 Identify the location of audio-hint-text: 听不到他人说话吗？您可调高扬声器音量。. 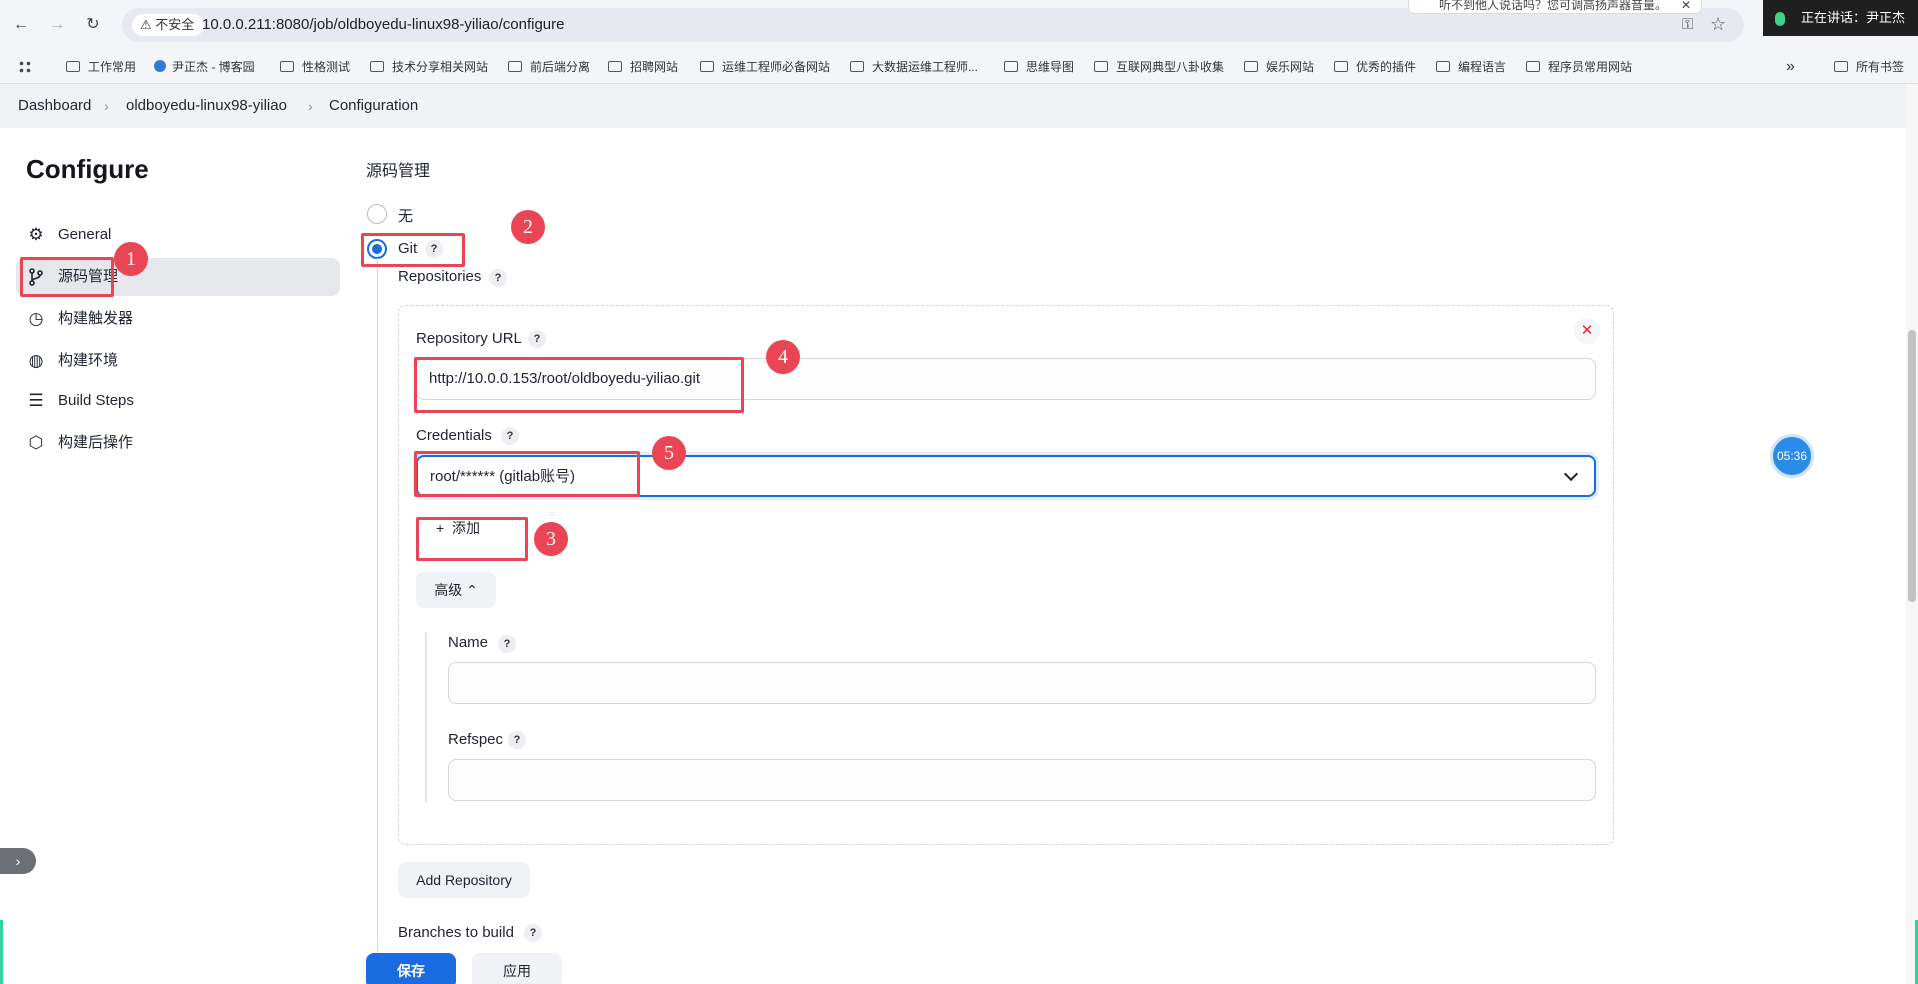
(1553, 6).